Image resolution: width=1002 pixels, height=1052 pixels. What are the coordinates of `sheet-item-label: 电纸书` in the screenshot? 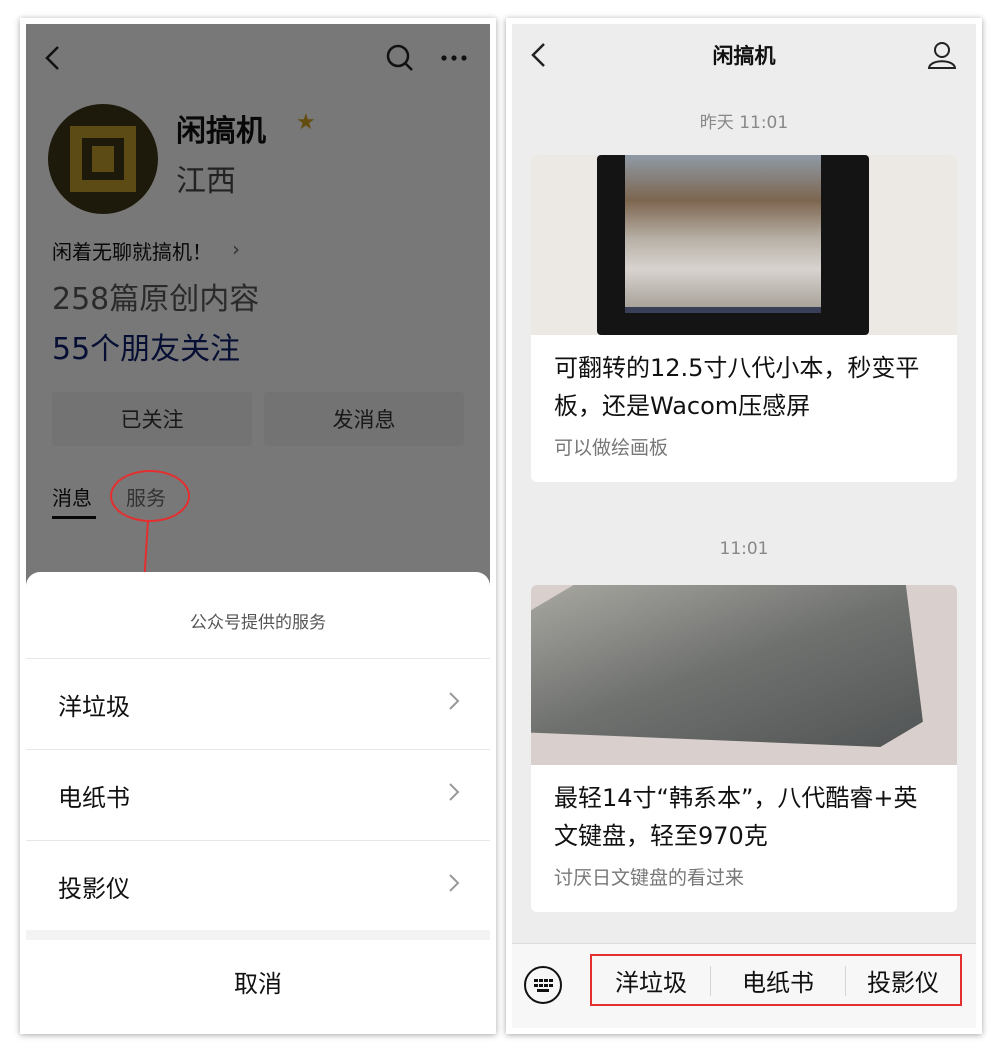 It's located at (94, 798).